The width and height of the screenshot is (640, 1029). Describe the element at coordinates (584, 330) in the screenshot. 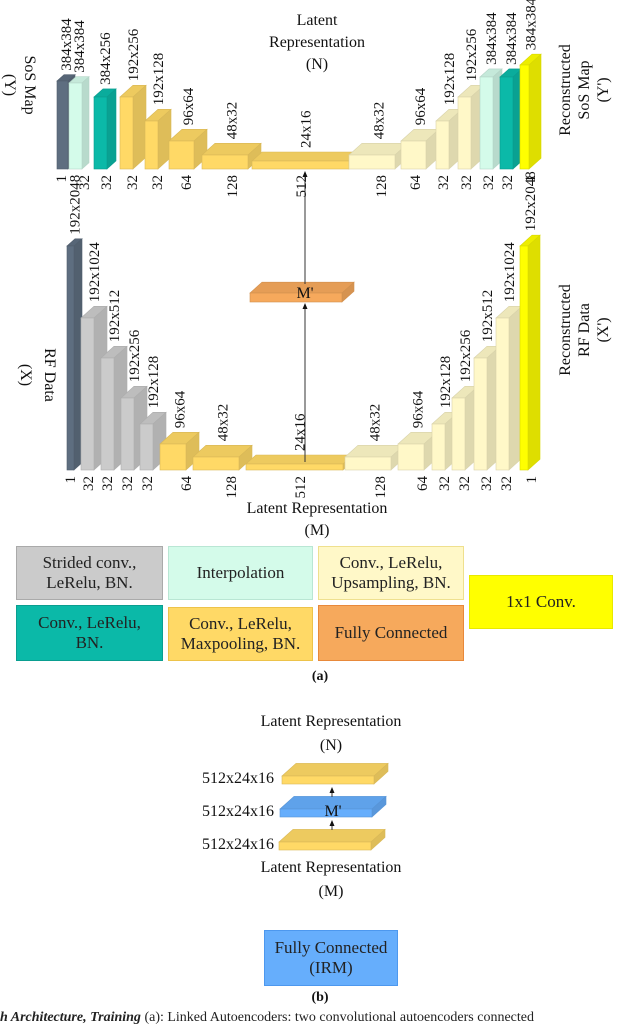

I see `reconstructed-rf-data-label: RF Data` at that location.